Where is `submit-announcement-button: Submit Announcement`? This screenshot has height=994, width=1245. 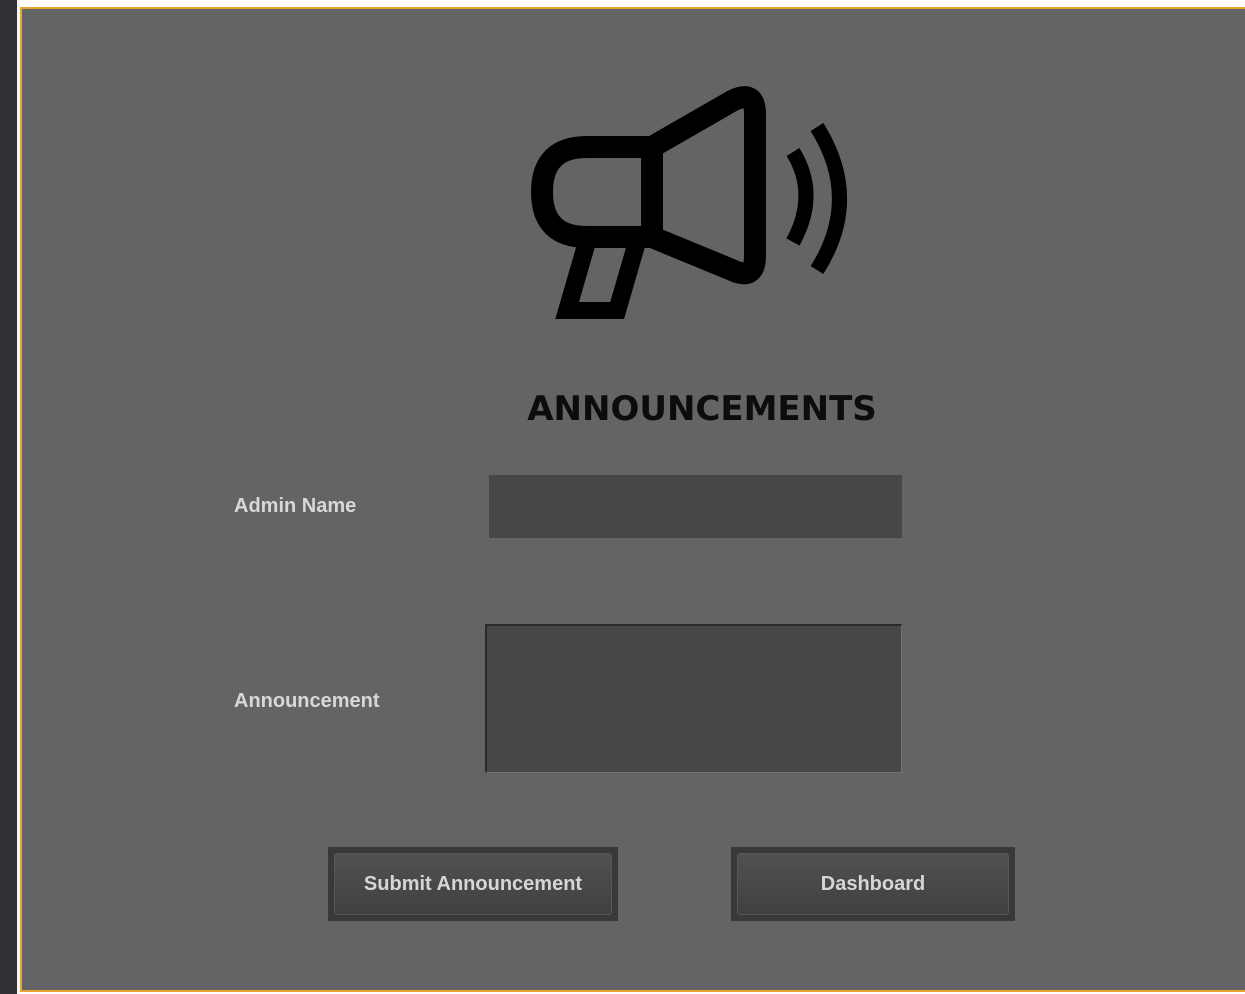 submit-announcement-button: Submit Announcement is located at coordinates (473, 884).